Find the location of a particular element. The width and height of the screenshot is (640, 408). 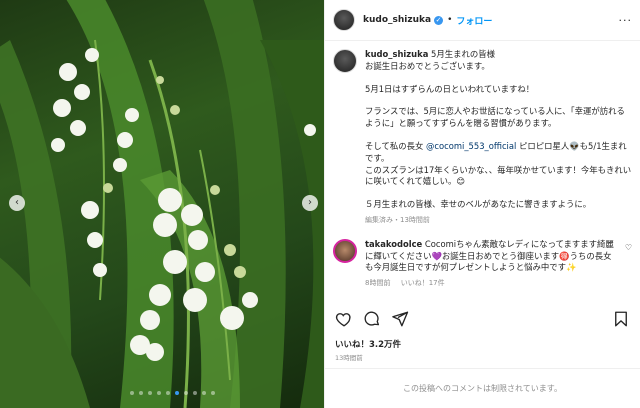

comment-likes: いいね！17件 is located at coordinates (423, 283).